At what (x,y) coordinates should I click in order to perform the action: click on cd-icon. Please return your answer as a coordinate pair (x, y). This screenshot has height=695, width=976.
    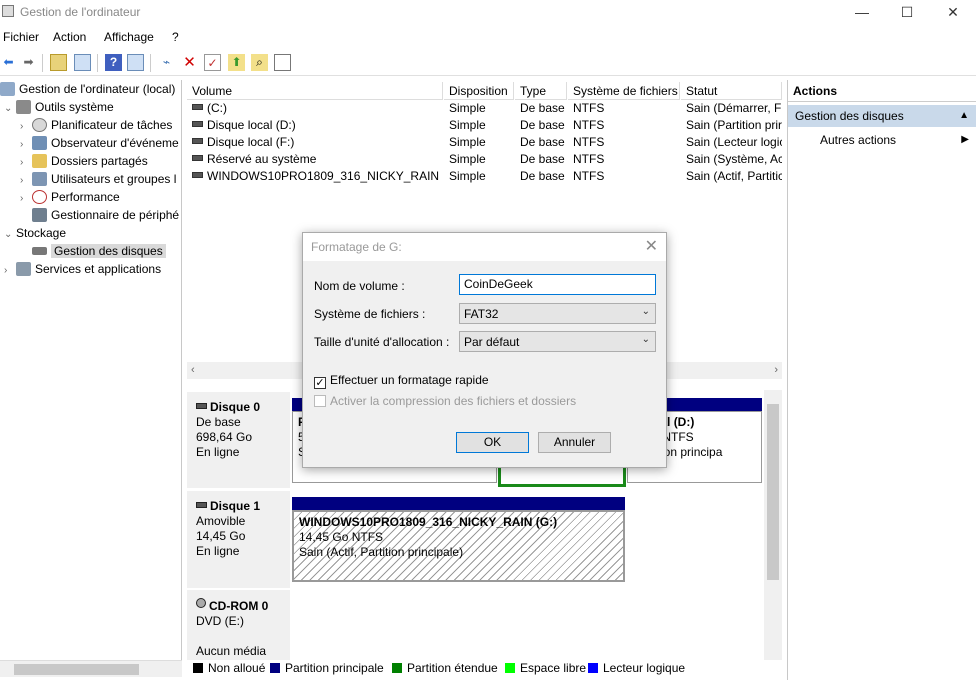
    Looking at the image, I should click on (201, 603).